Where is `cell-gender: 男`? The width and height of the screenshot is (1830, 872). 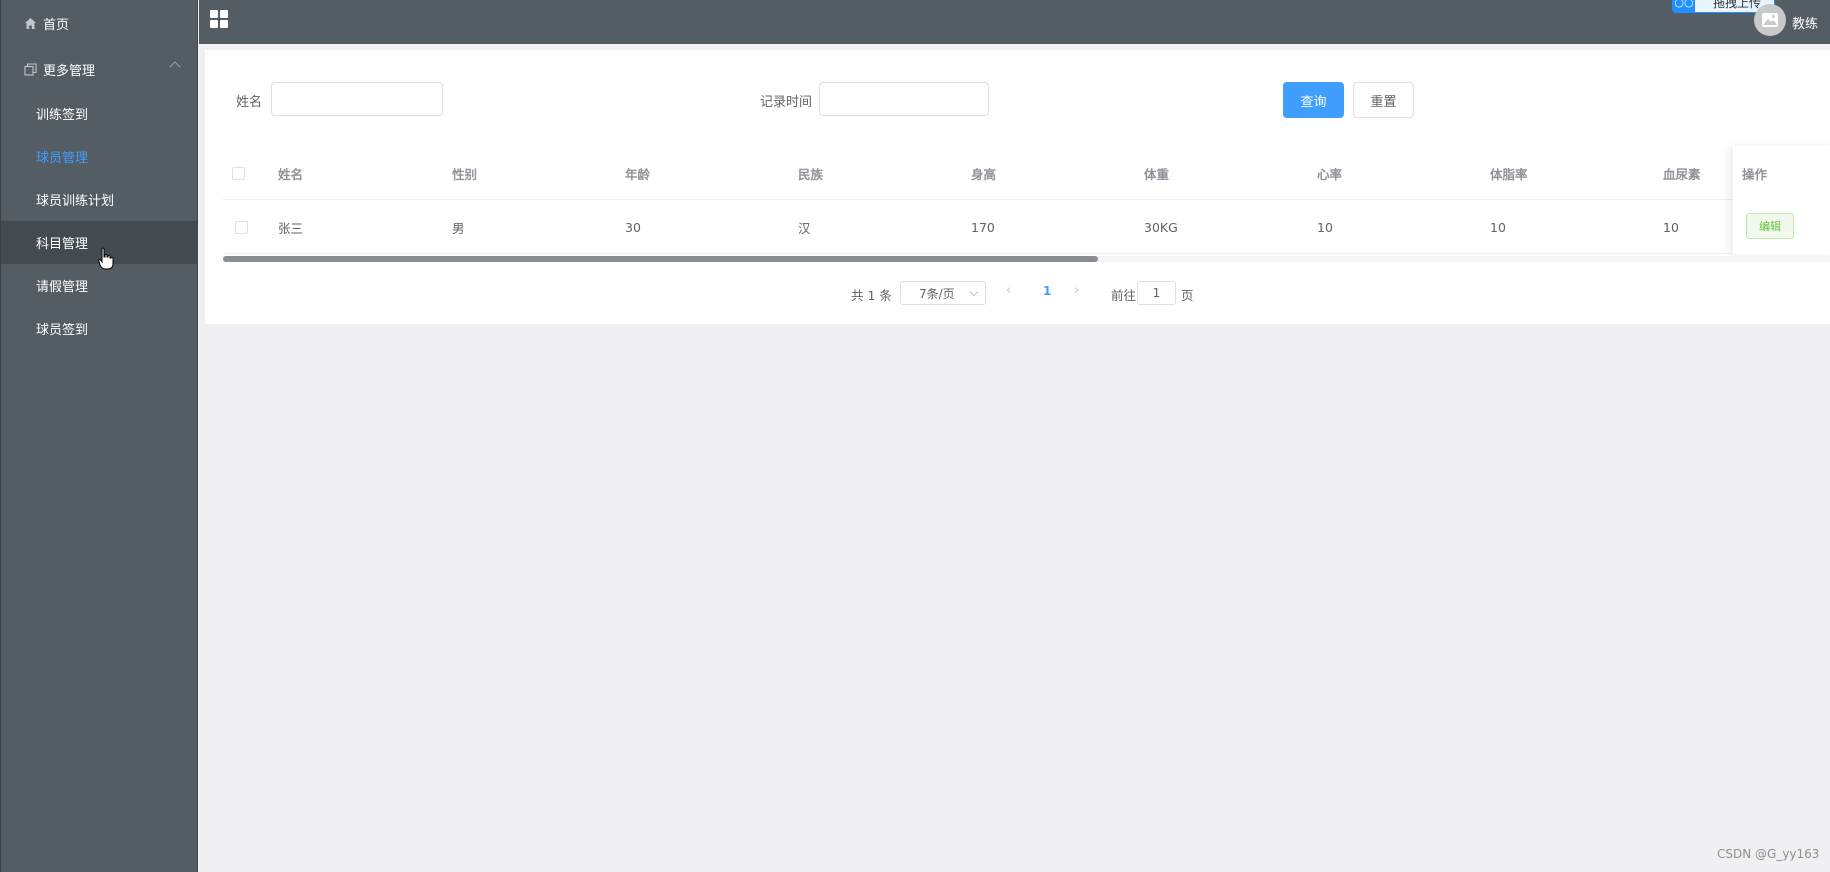 cell-gender: 男 is located at coordinates (458, 228).